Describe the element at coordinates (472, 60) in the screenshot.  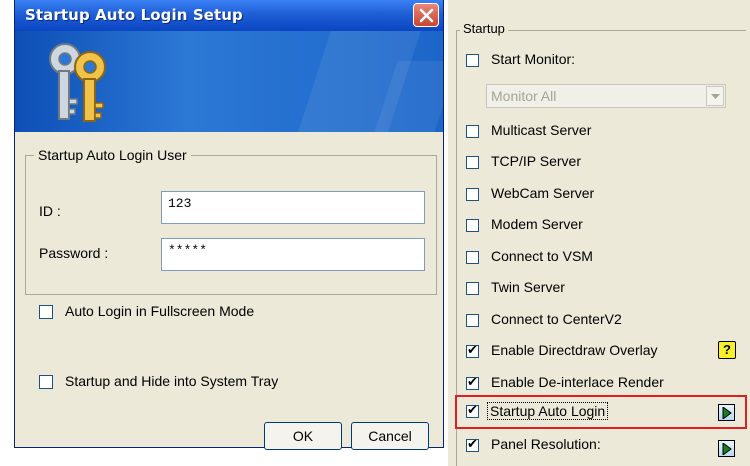
I see `start-monitor-checkbox` at that location.